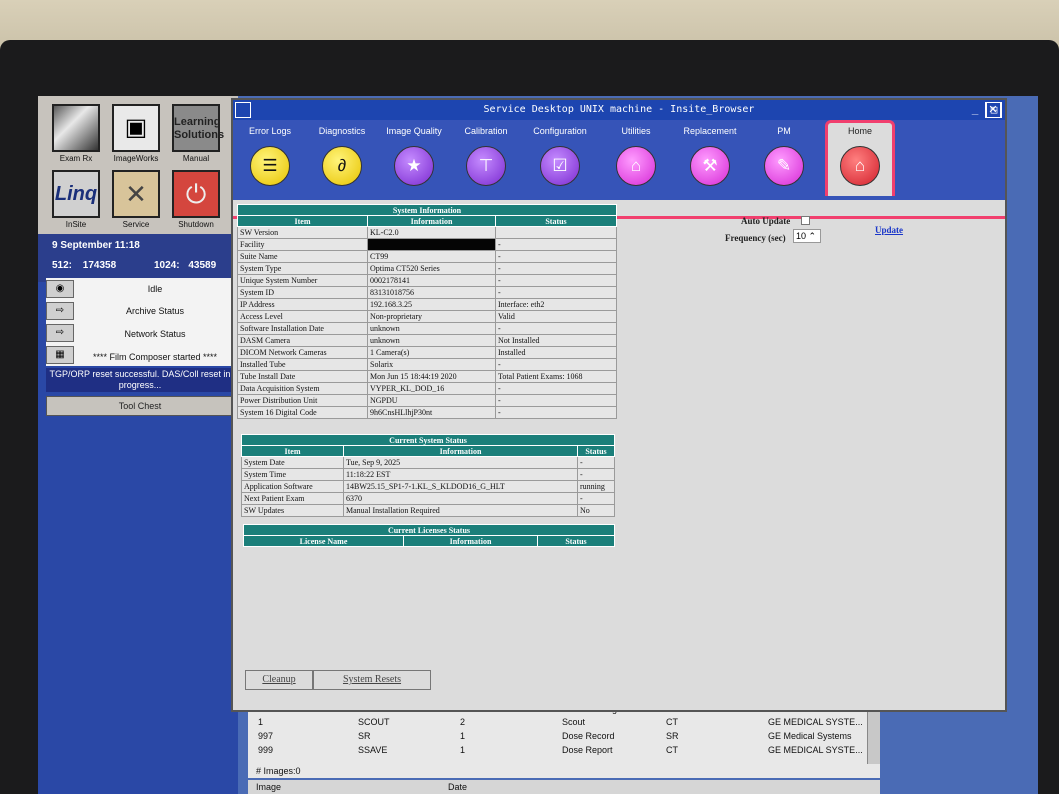  I want to click on insite-button: Linq InSite, so click(76, 199).